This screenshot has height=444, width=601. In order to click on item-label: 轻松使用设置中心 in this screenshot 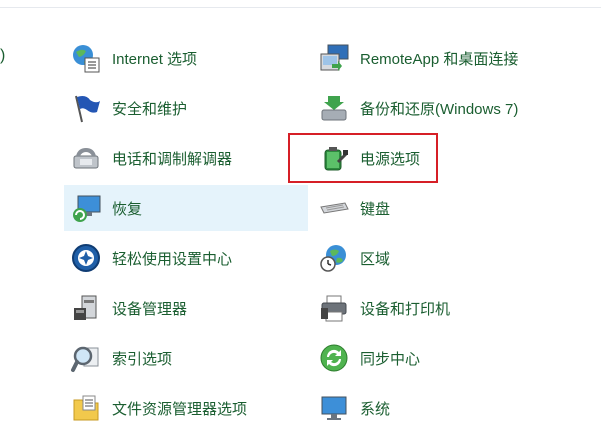, I will do `click(172, 259)`.